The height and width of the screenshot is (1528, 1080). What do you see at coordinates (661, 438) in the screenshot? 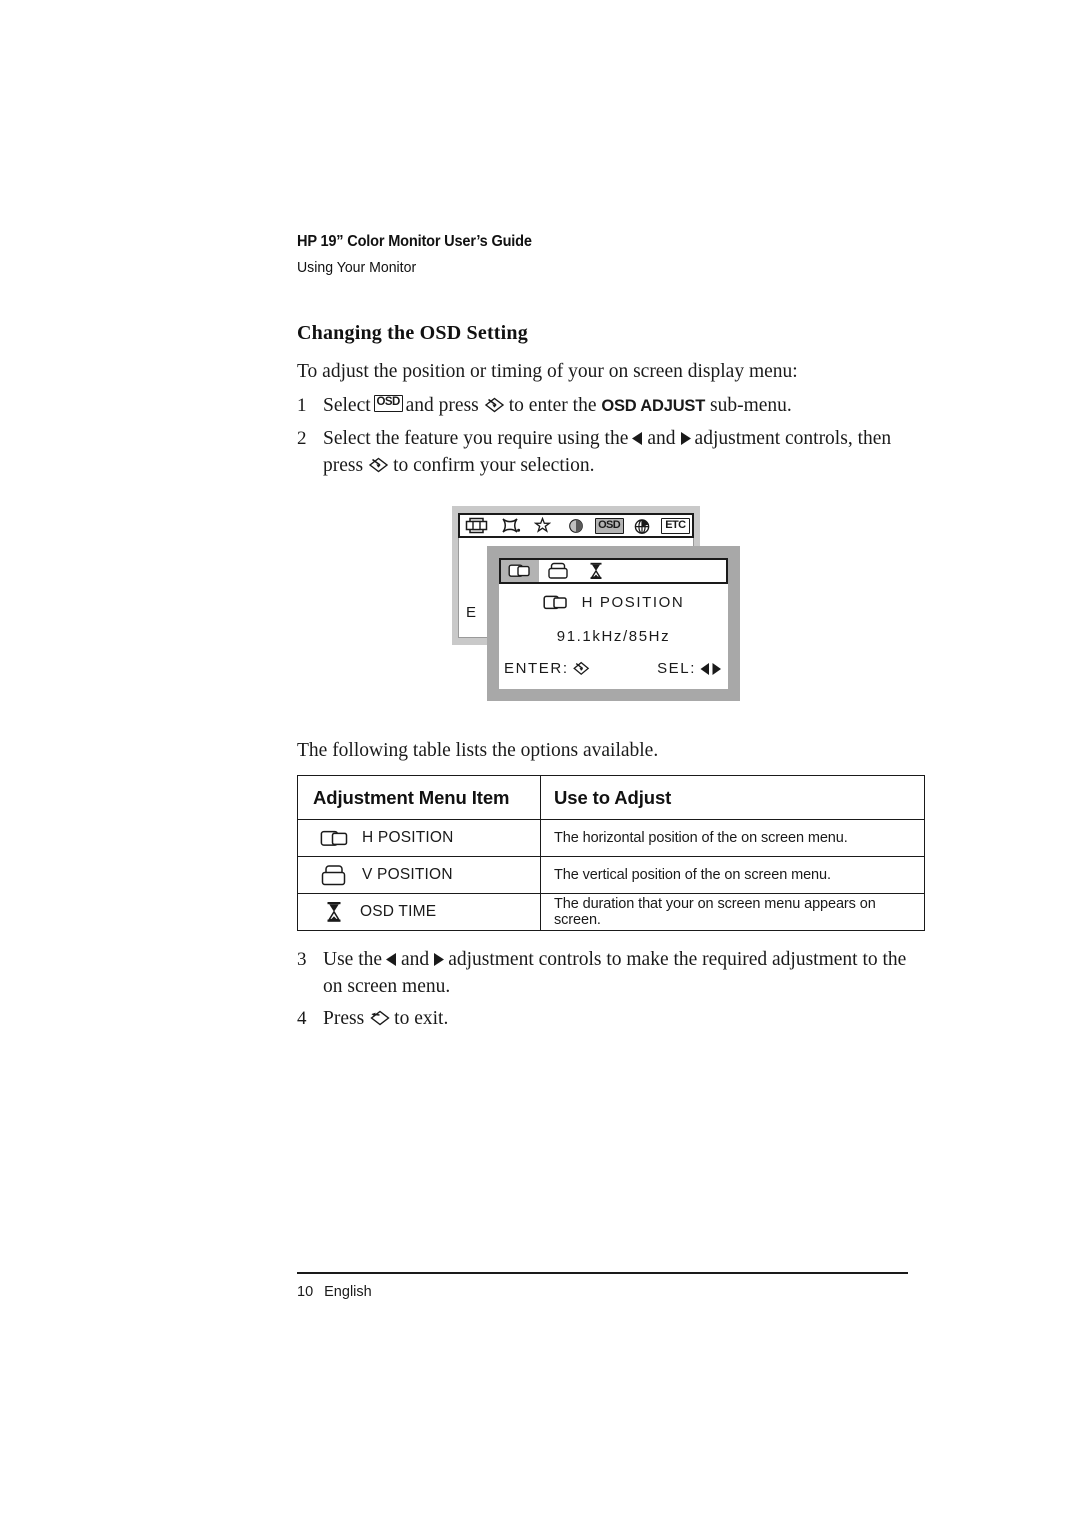
I see `step2-text-b: and` at bounding box center [661, 438].